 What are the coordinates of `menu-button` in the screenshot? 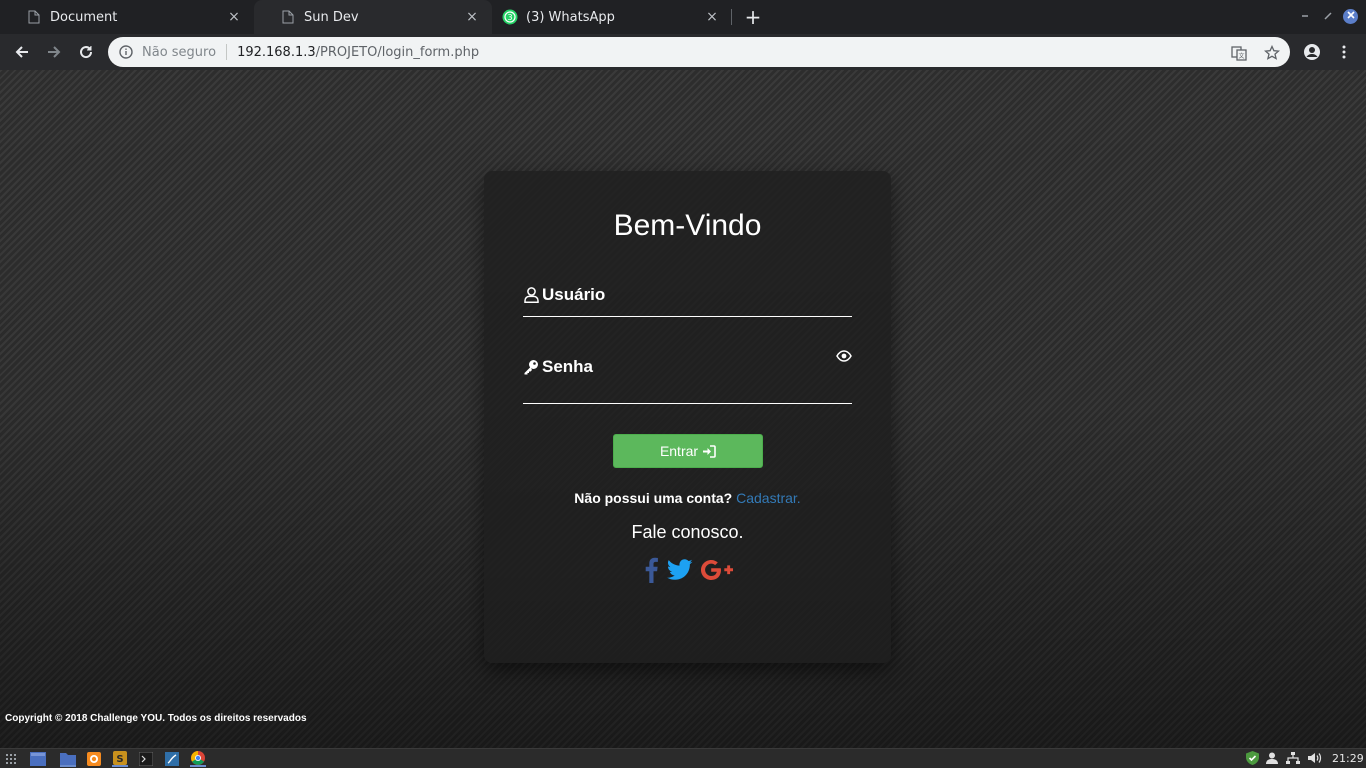 It's located at (1344, 52).